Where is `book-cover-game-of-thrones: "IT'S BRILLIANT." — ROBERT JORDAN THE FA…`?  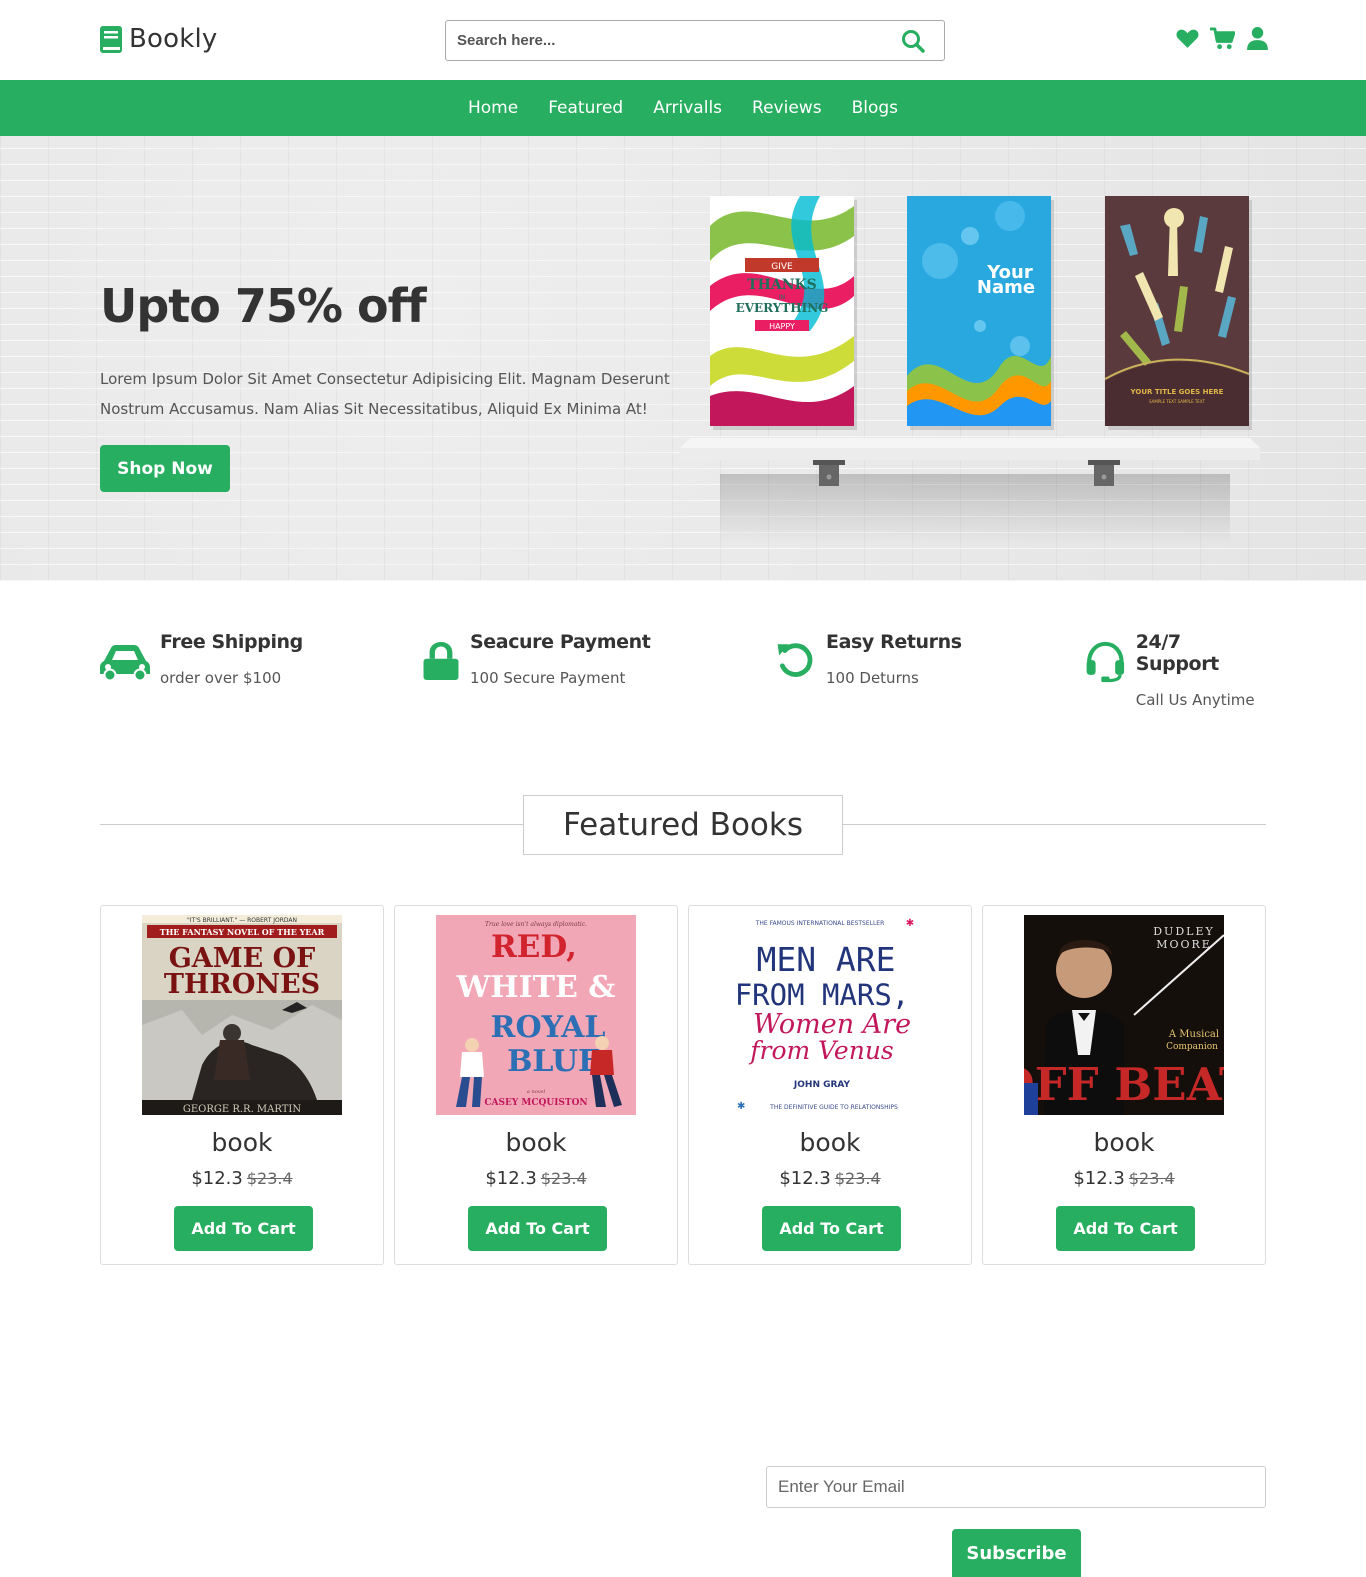 book-cover-game-of-thrones: "IT'S BRILLIANT." — ROBERT JORDAN THE FA… is located at coordinates (242, 1015).